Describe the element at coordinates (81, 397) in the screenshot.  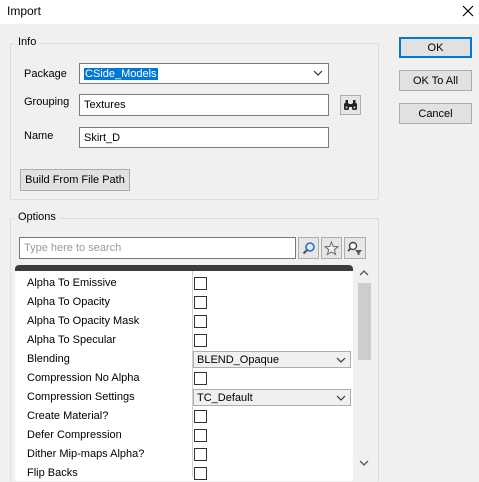
I see `property-label: Compression Settings` at that location.